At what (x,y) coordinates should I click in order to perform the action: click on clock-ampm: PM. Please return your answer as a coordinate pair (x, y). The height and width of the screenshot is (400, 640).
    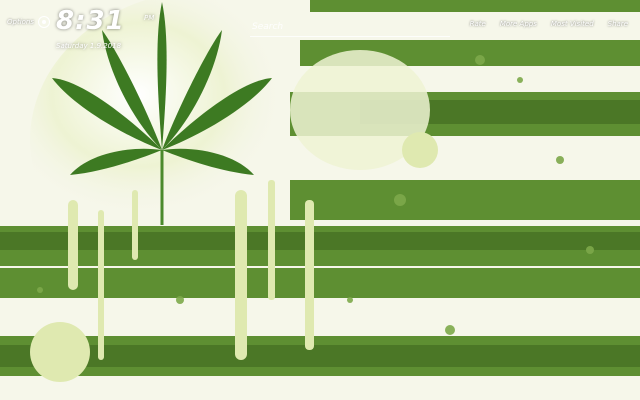
    Looking at the image, I should click on (149, 18).